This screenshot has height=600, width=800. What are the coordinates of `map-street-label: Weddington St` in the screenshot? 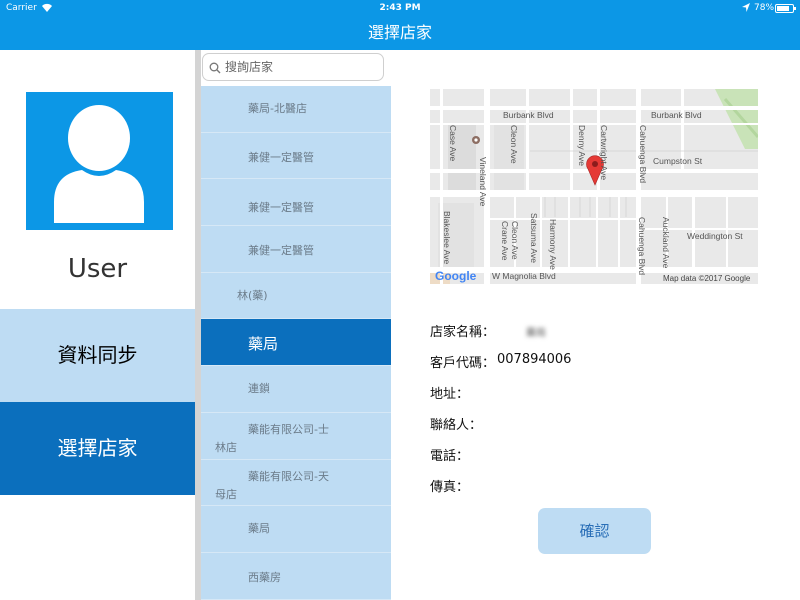 It's located at (715, 236).